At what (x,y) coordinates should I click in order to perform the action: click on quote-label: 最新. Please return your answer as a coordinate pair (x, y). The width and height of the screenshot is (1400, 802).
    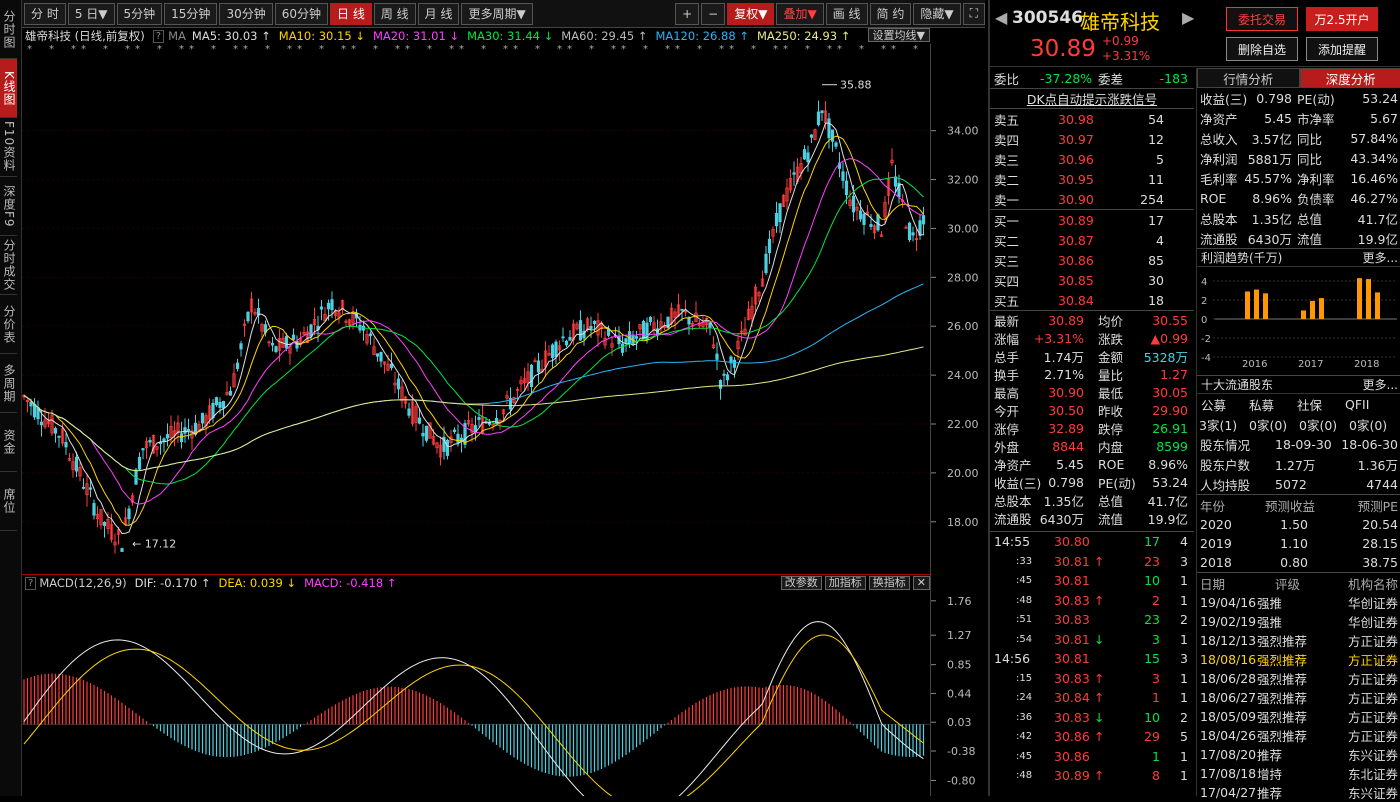
    Looking at the image, I should click on (1006, 320).